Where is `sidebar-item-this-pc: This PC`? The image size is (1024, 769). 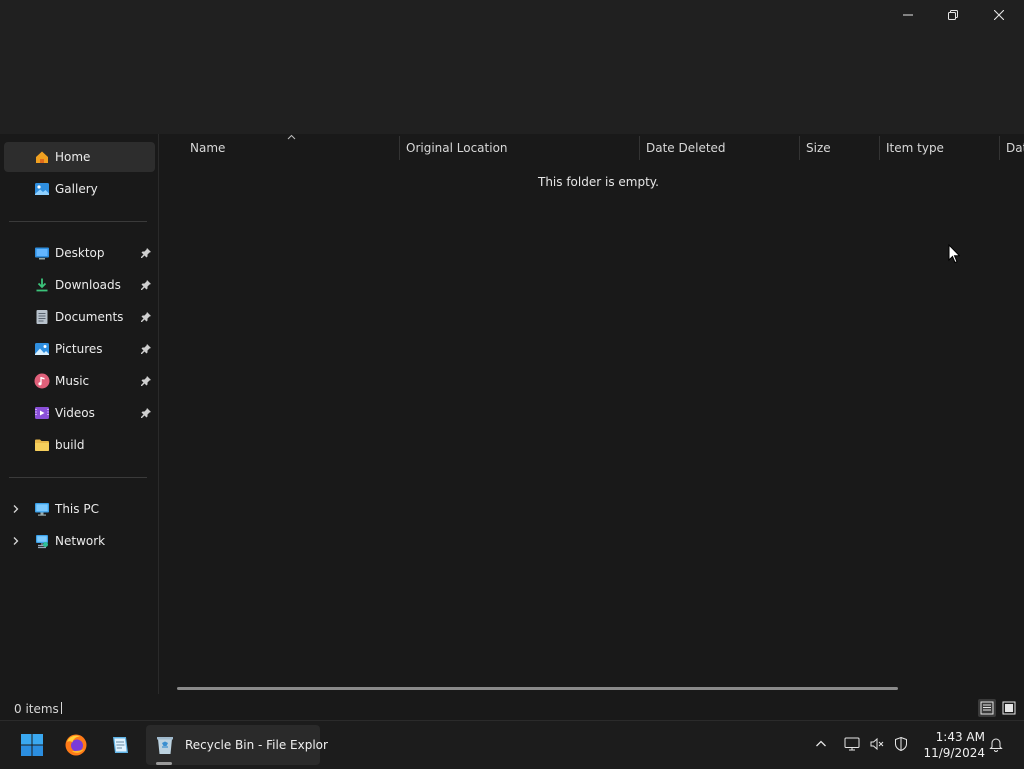 sidebar-item-this-pc: This PC is located at coordinates (79, 509).